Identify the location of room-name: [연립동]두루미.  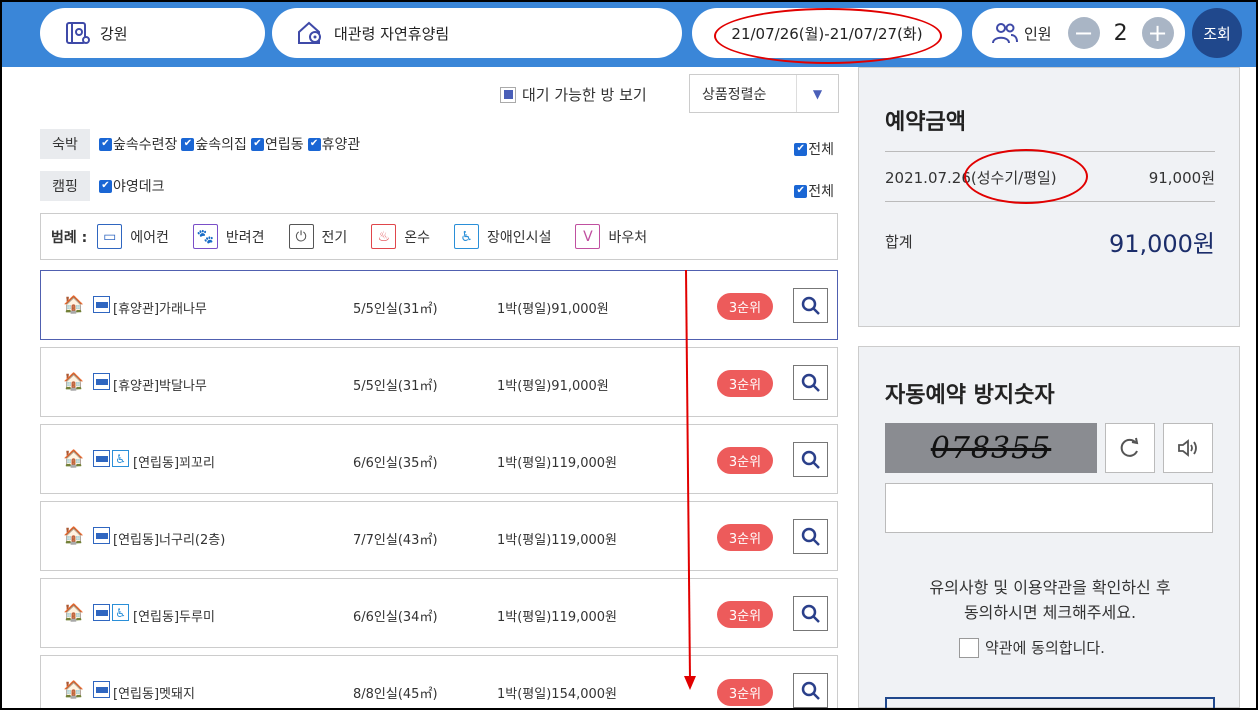
(174, 617).